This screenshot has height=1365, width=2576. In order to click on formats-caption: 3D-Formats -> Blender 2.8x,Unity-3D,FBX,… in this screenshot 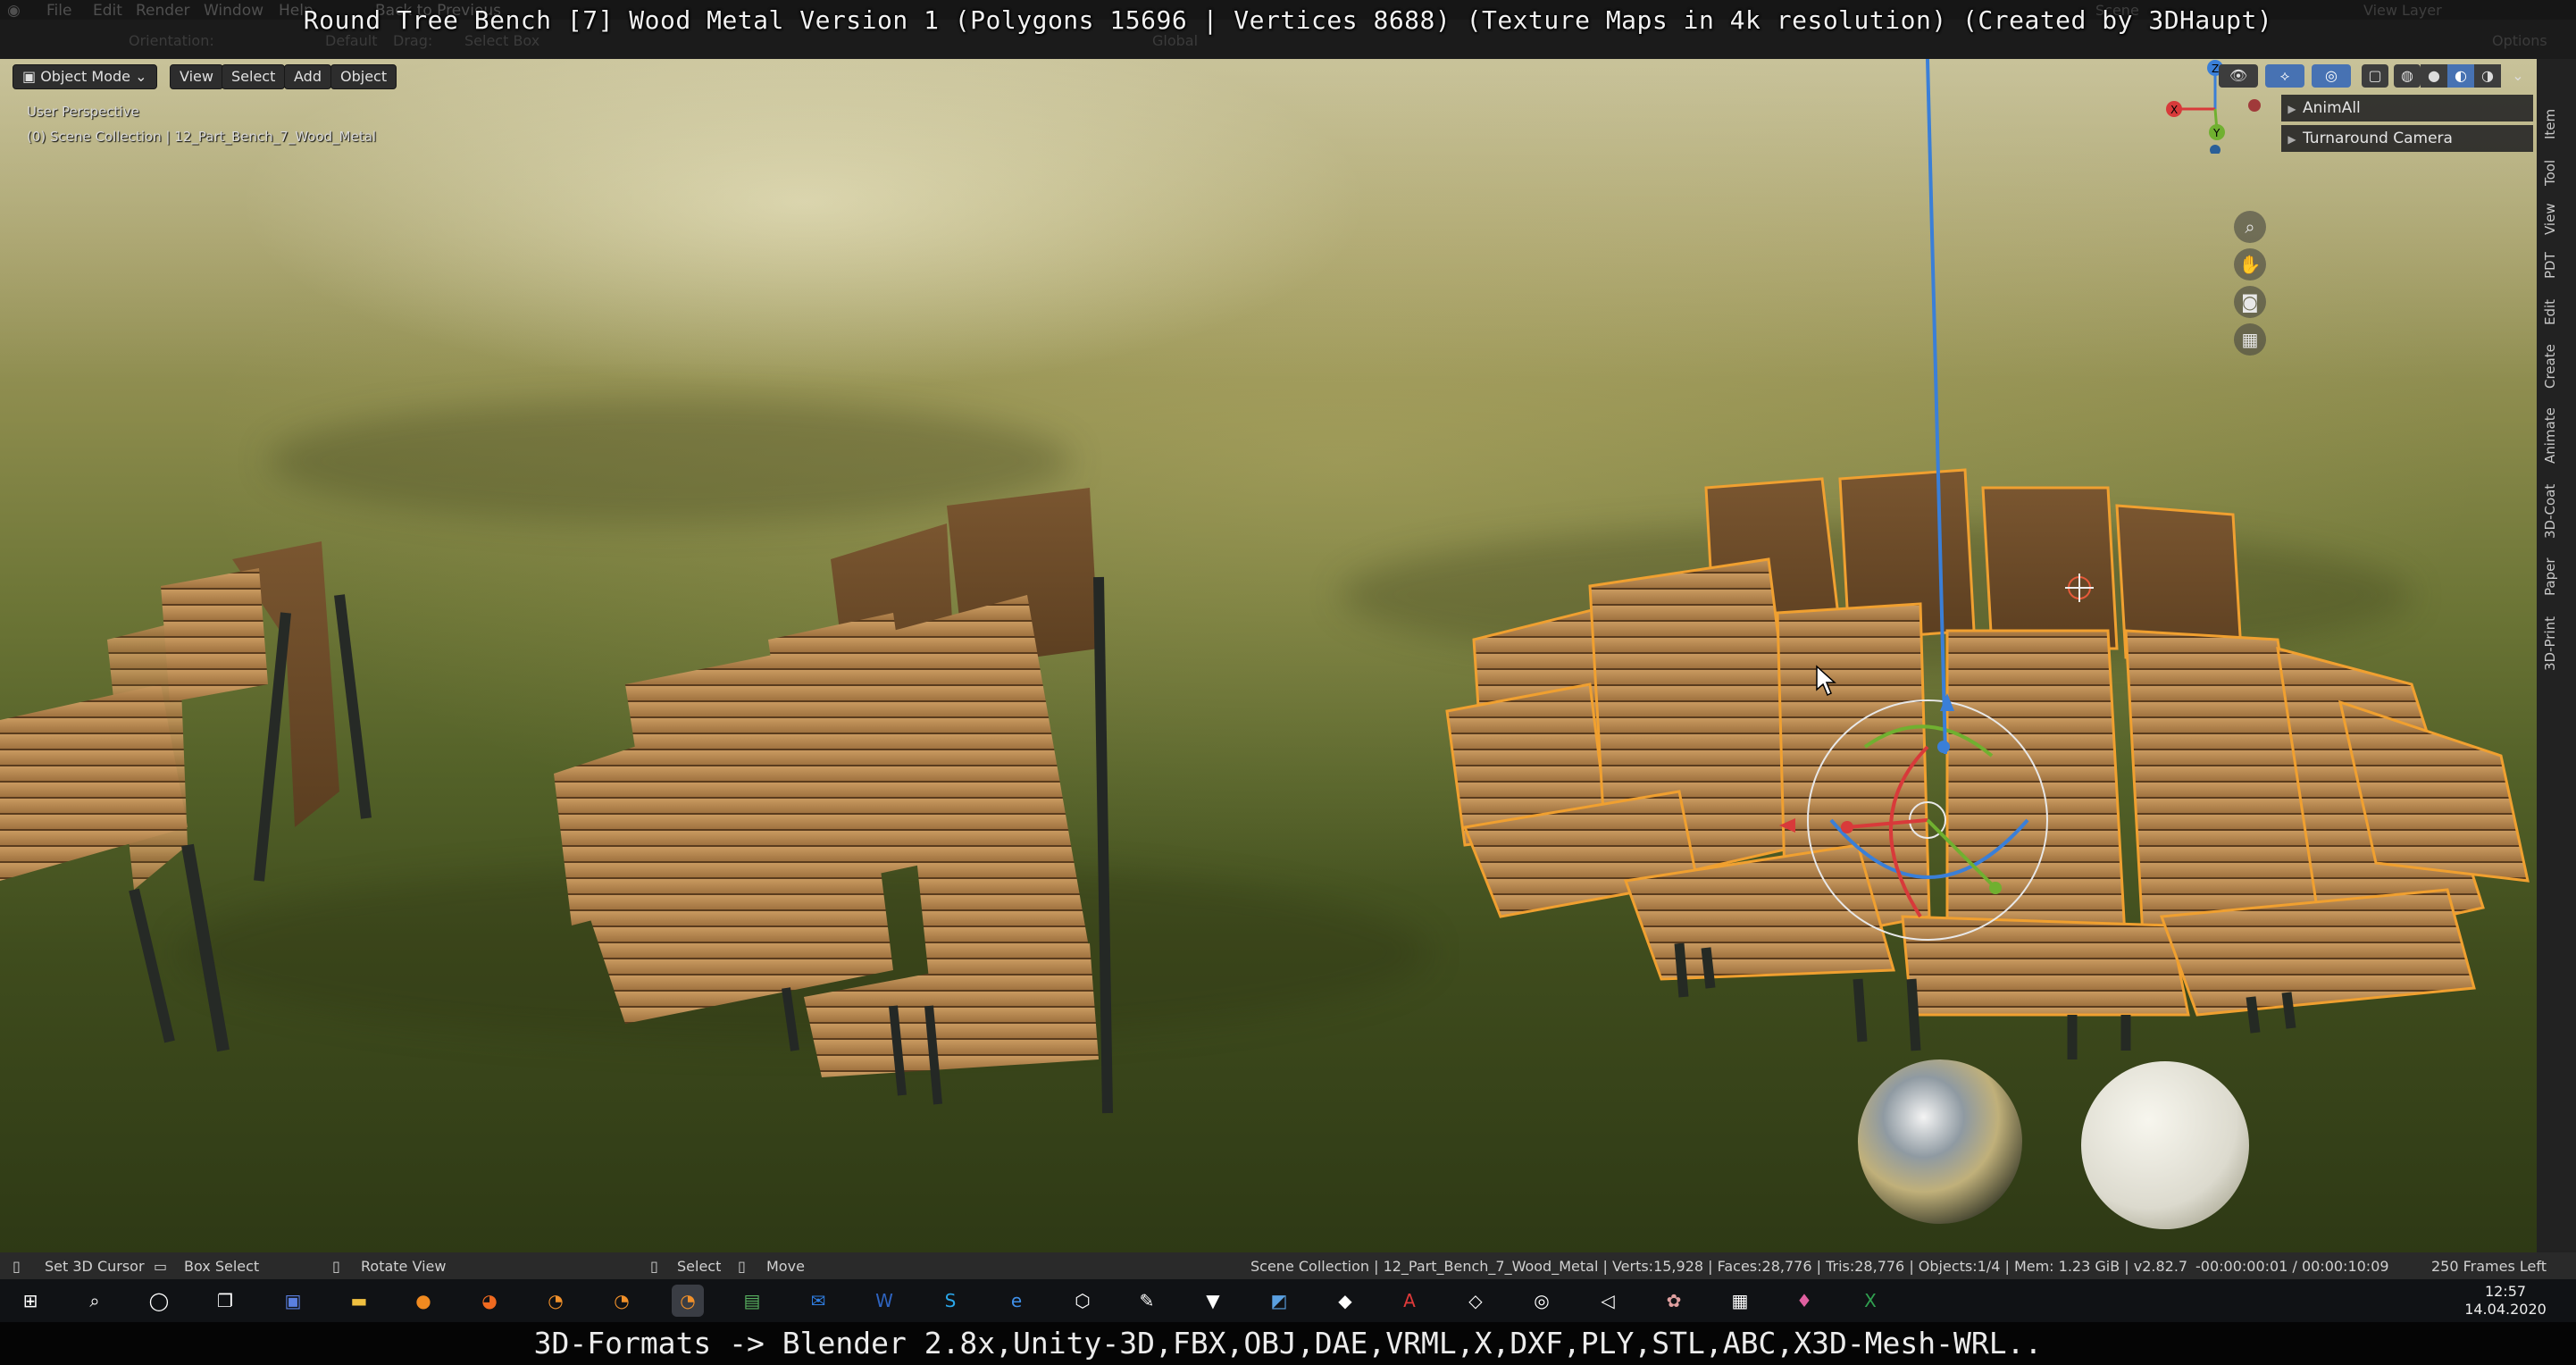, I will do `click(1288, 1344)`.